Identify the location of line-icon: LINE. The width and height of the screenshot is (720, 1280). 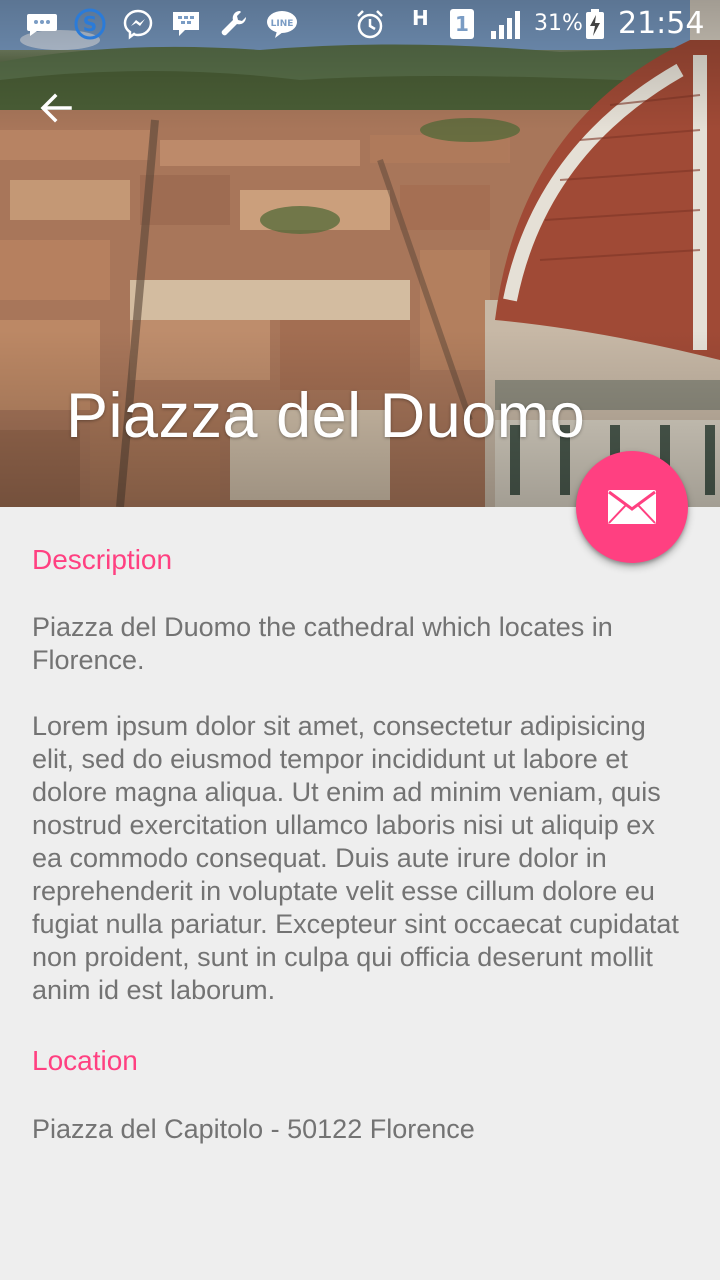
(282, 24).